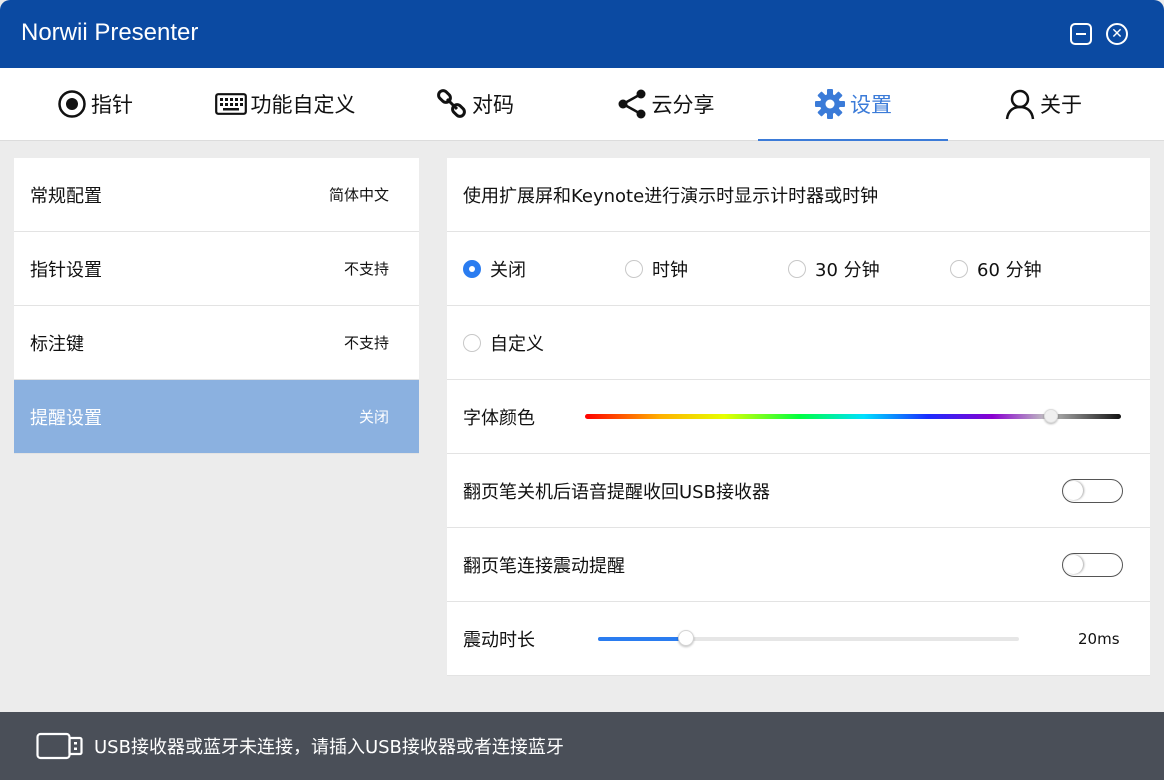 This screenshot has width=1164, height=780. Describe the element at coordinates (853, 416) in the screenshot. I see `font-color-slider` at that location.